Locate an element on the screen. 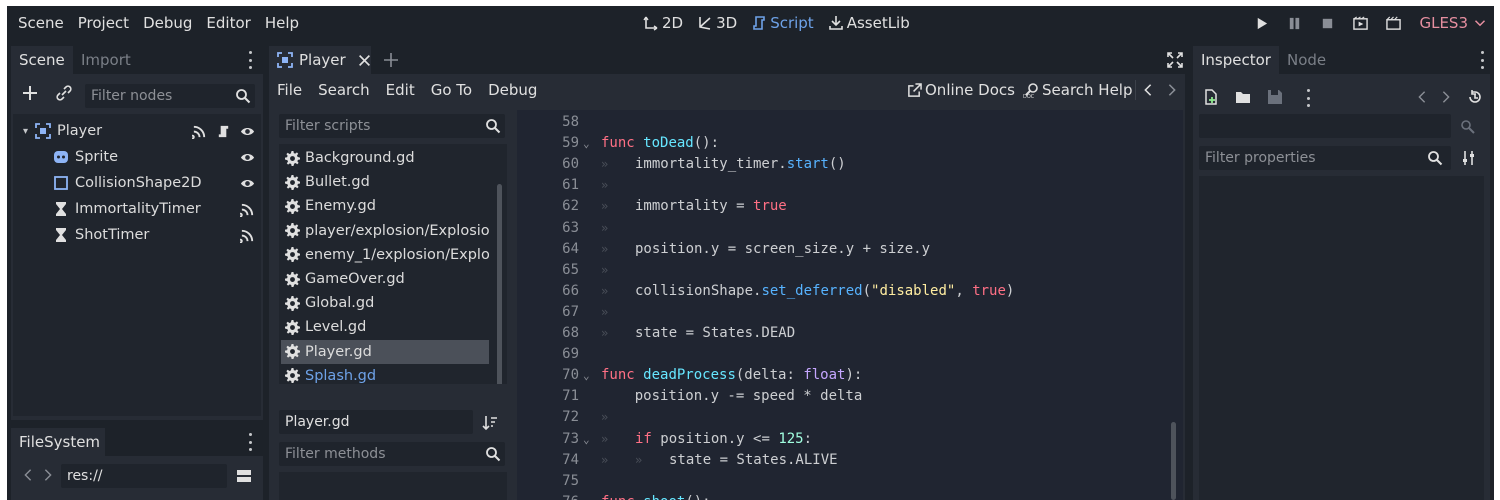  object-tools-icon is located at coordinates (1468, 127).